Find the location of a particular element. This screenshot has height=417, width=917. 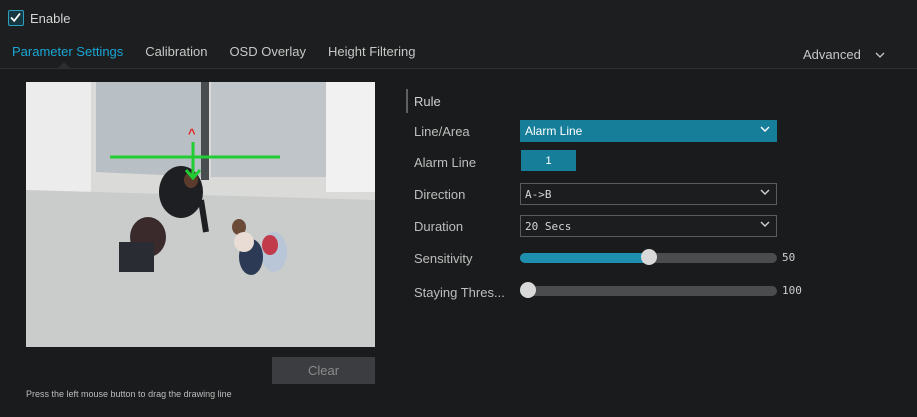

tab-height-filtering: Height Filtering is located at coordinates (371, 51).